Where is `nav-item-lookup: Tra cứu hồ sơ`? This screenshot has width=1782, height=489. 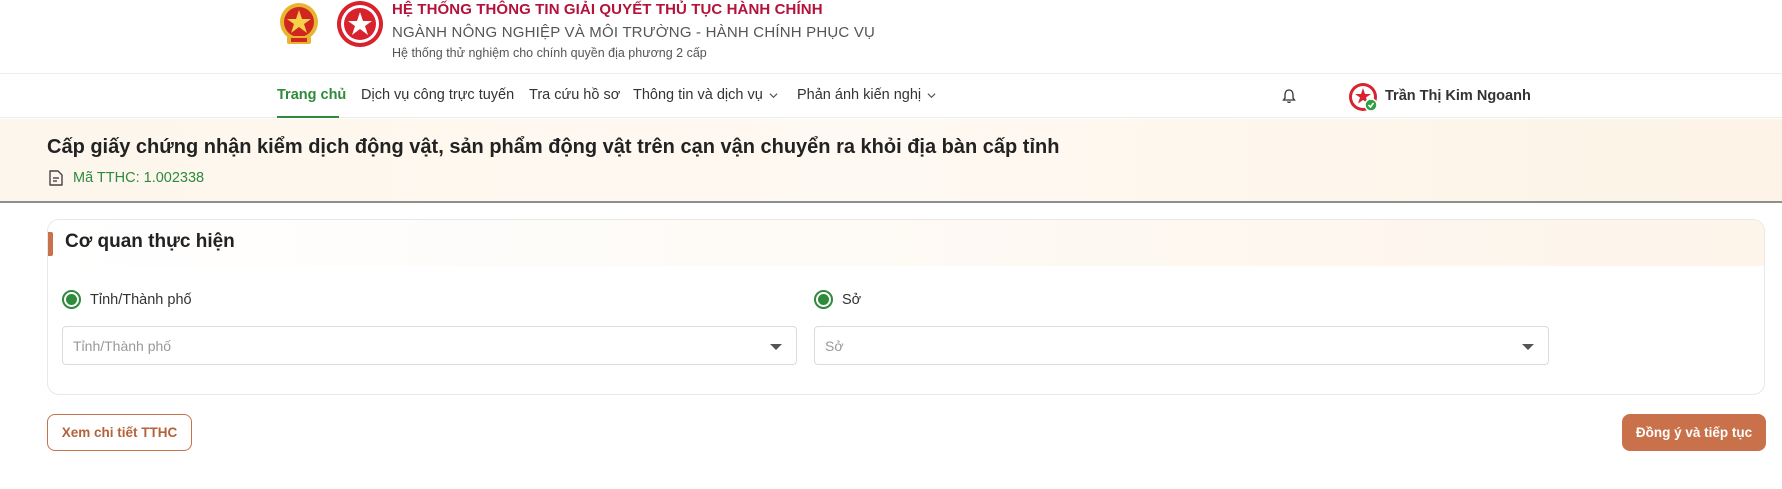
nav-item-lookup: Tra cứu hồ sơ is located at coordinates (574, 95).